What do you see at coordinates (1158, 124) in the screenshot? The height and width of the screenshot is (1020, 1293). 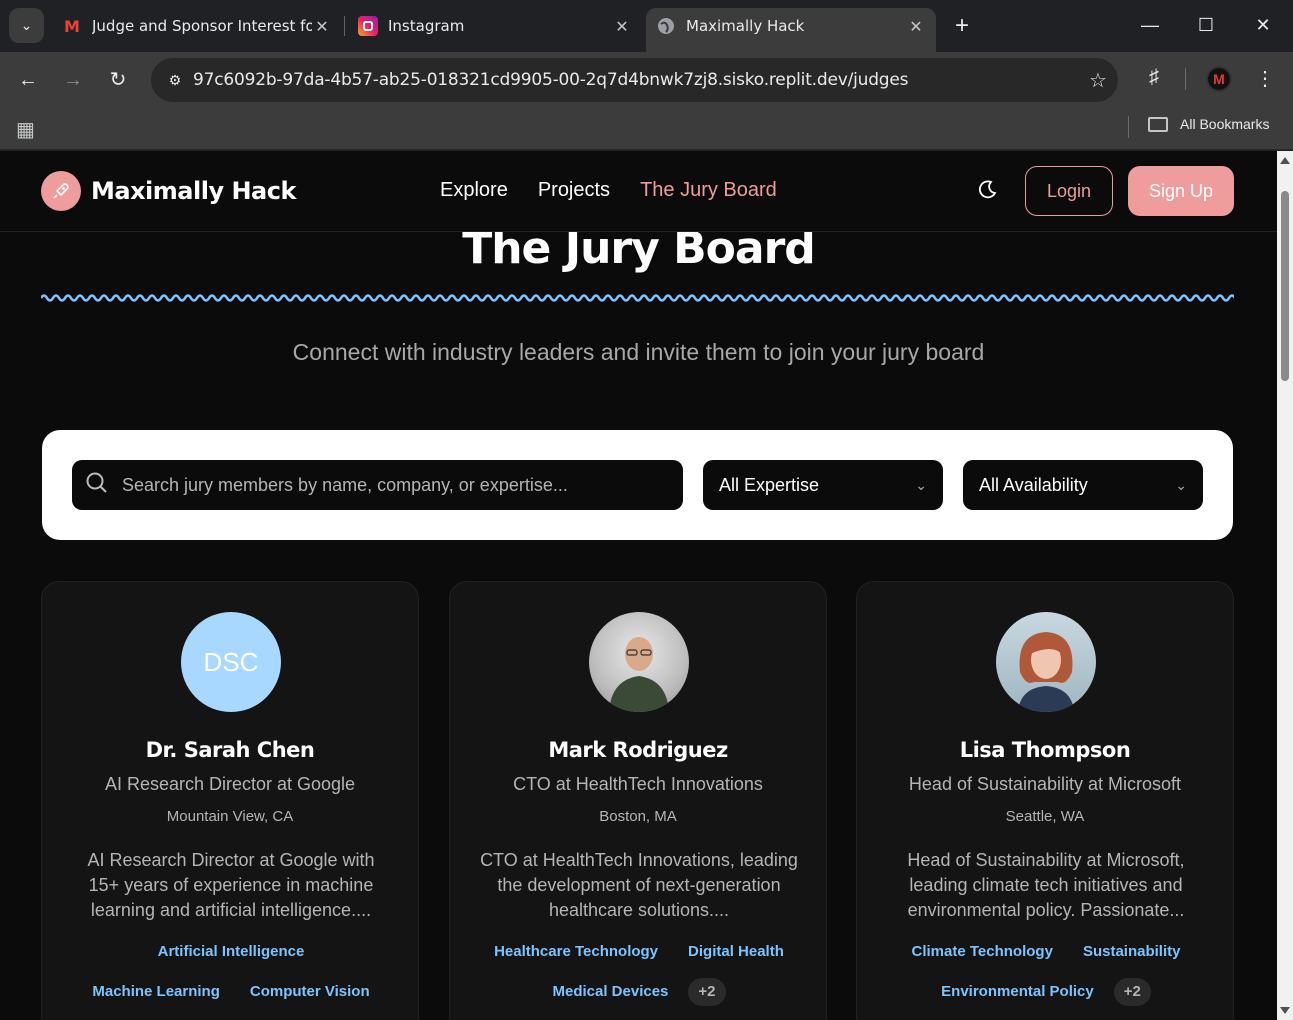 I see `folder-icon` at bounding box center [1158, 124].